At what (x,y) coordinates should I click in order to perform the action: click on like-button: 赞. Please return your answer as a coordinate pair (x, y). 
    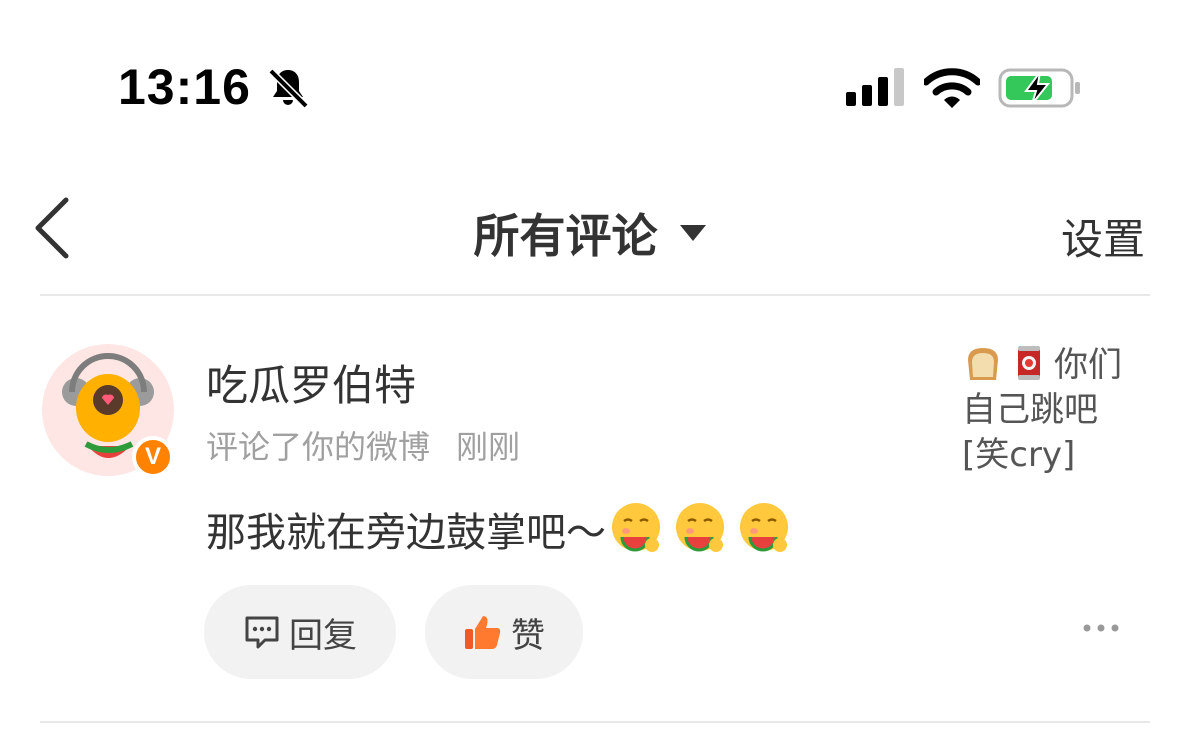
    Looking at the image, I should click on (504, 632).